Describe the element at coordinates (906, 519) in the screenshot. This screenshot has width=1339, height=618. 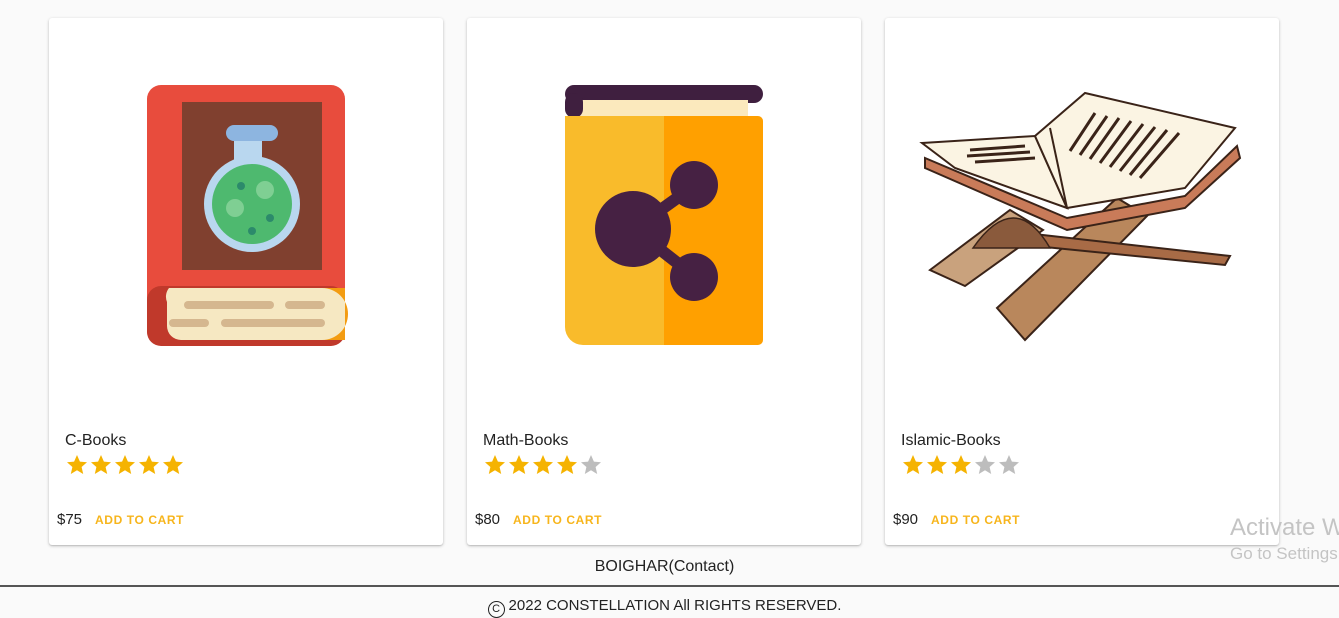
I see `product-price: $90` at that location.